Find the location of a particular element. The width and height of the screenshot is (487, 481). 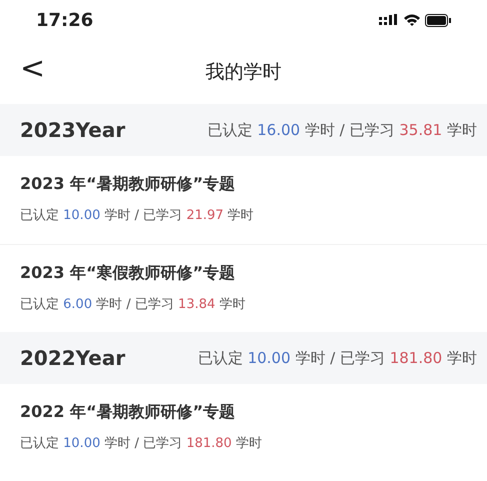

course-title: 2022 年“暑期教师研修”专题 is located at coordinates (128, 412).